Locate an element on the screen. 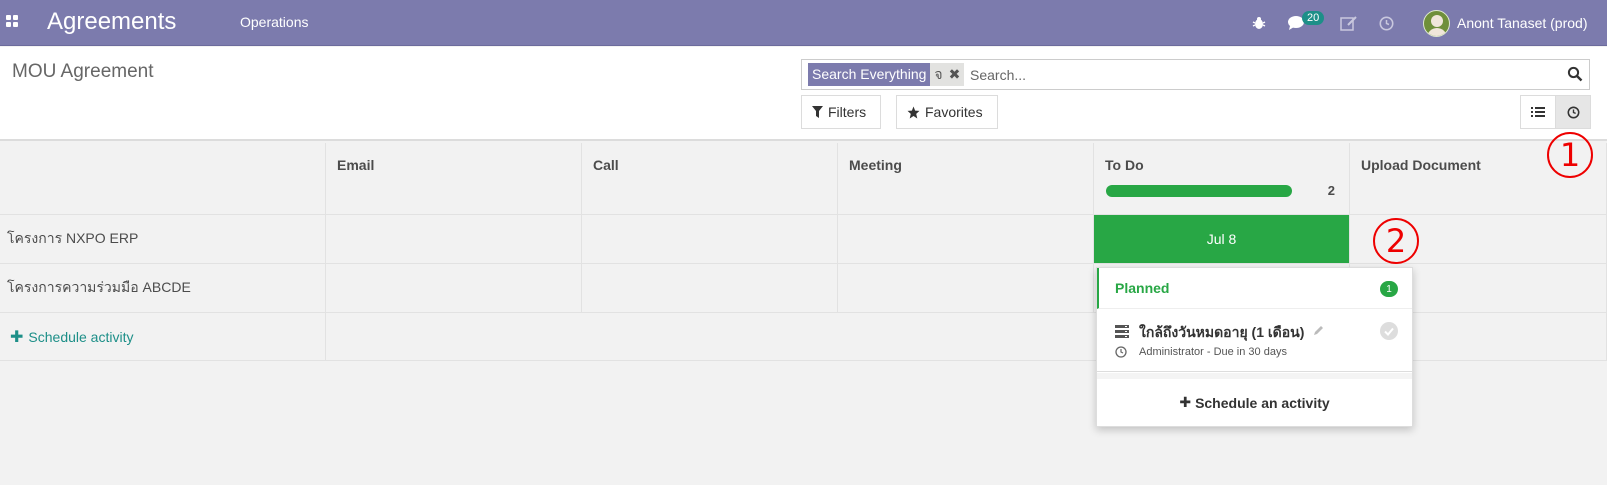 This screenshot has width=1607, height=485. activity-title: ใกล้ถึงวันหมดอายุ (1 เดือน) is located at coordinates (1222, 332).